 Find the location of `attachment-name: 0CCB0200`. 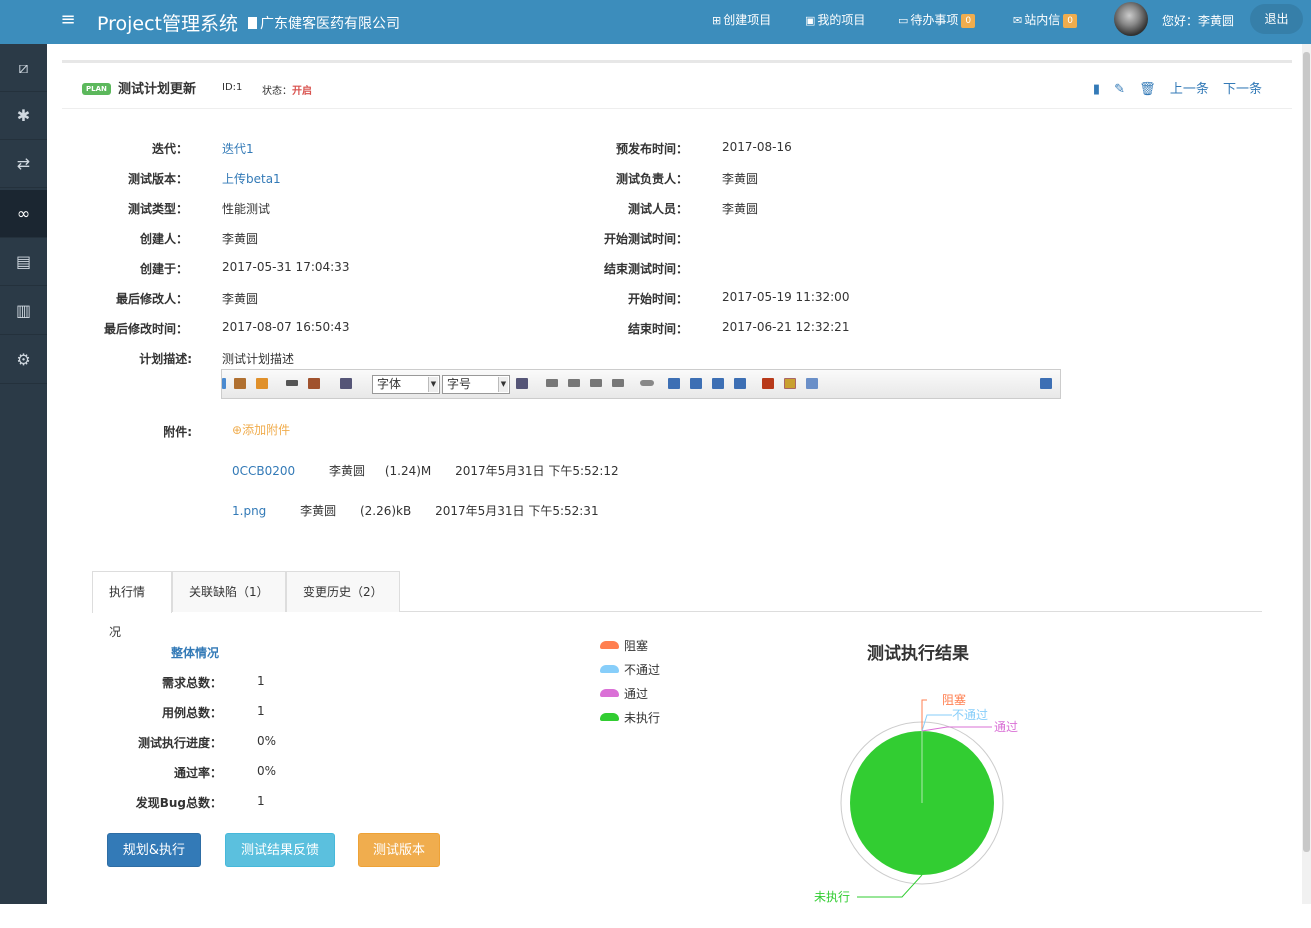

attachment-name: 0CCB0200 is located at coordinates (263, 471).